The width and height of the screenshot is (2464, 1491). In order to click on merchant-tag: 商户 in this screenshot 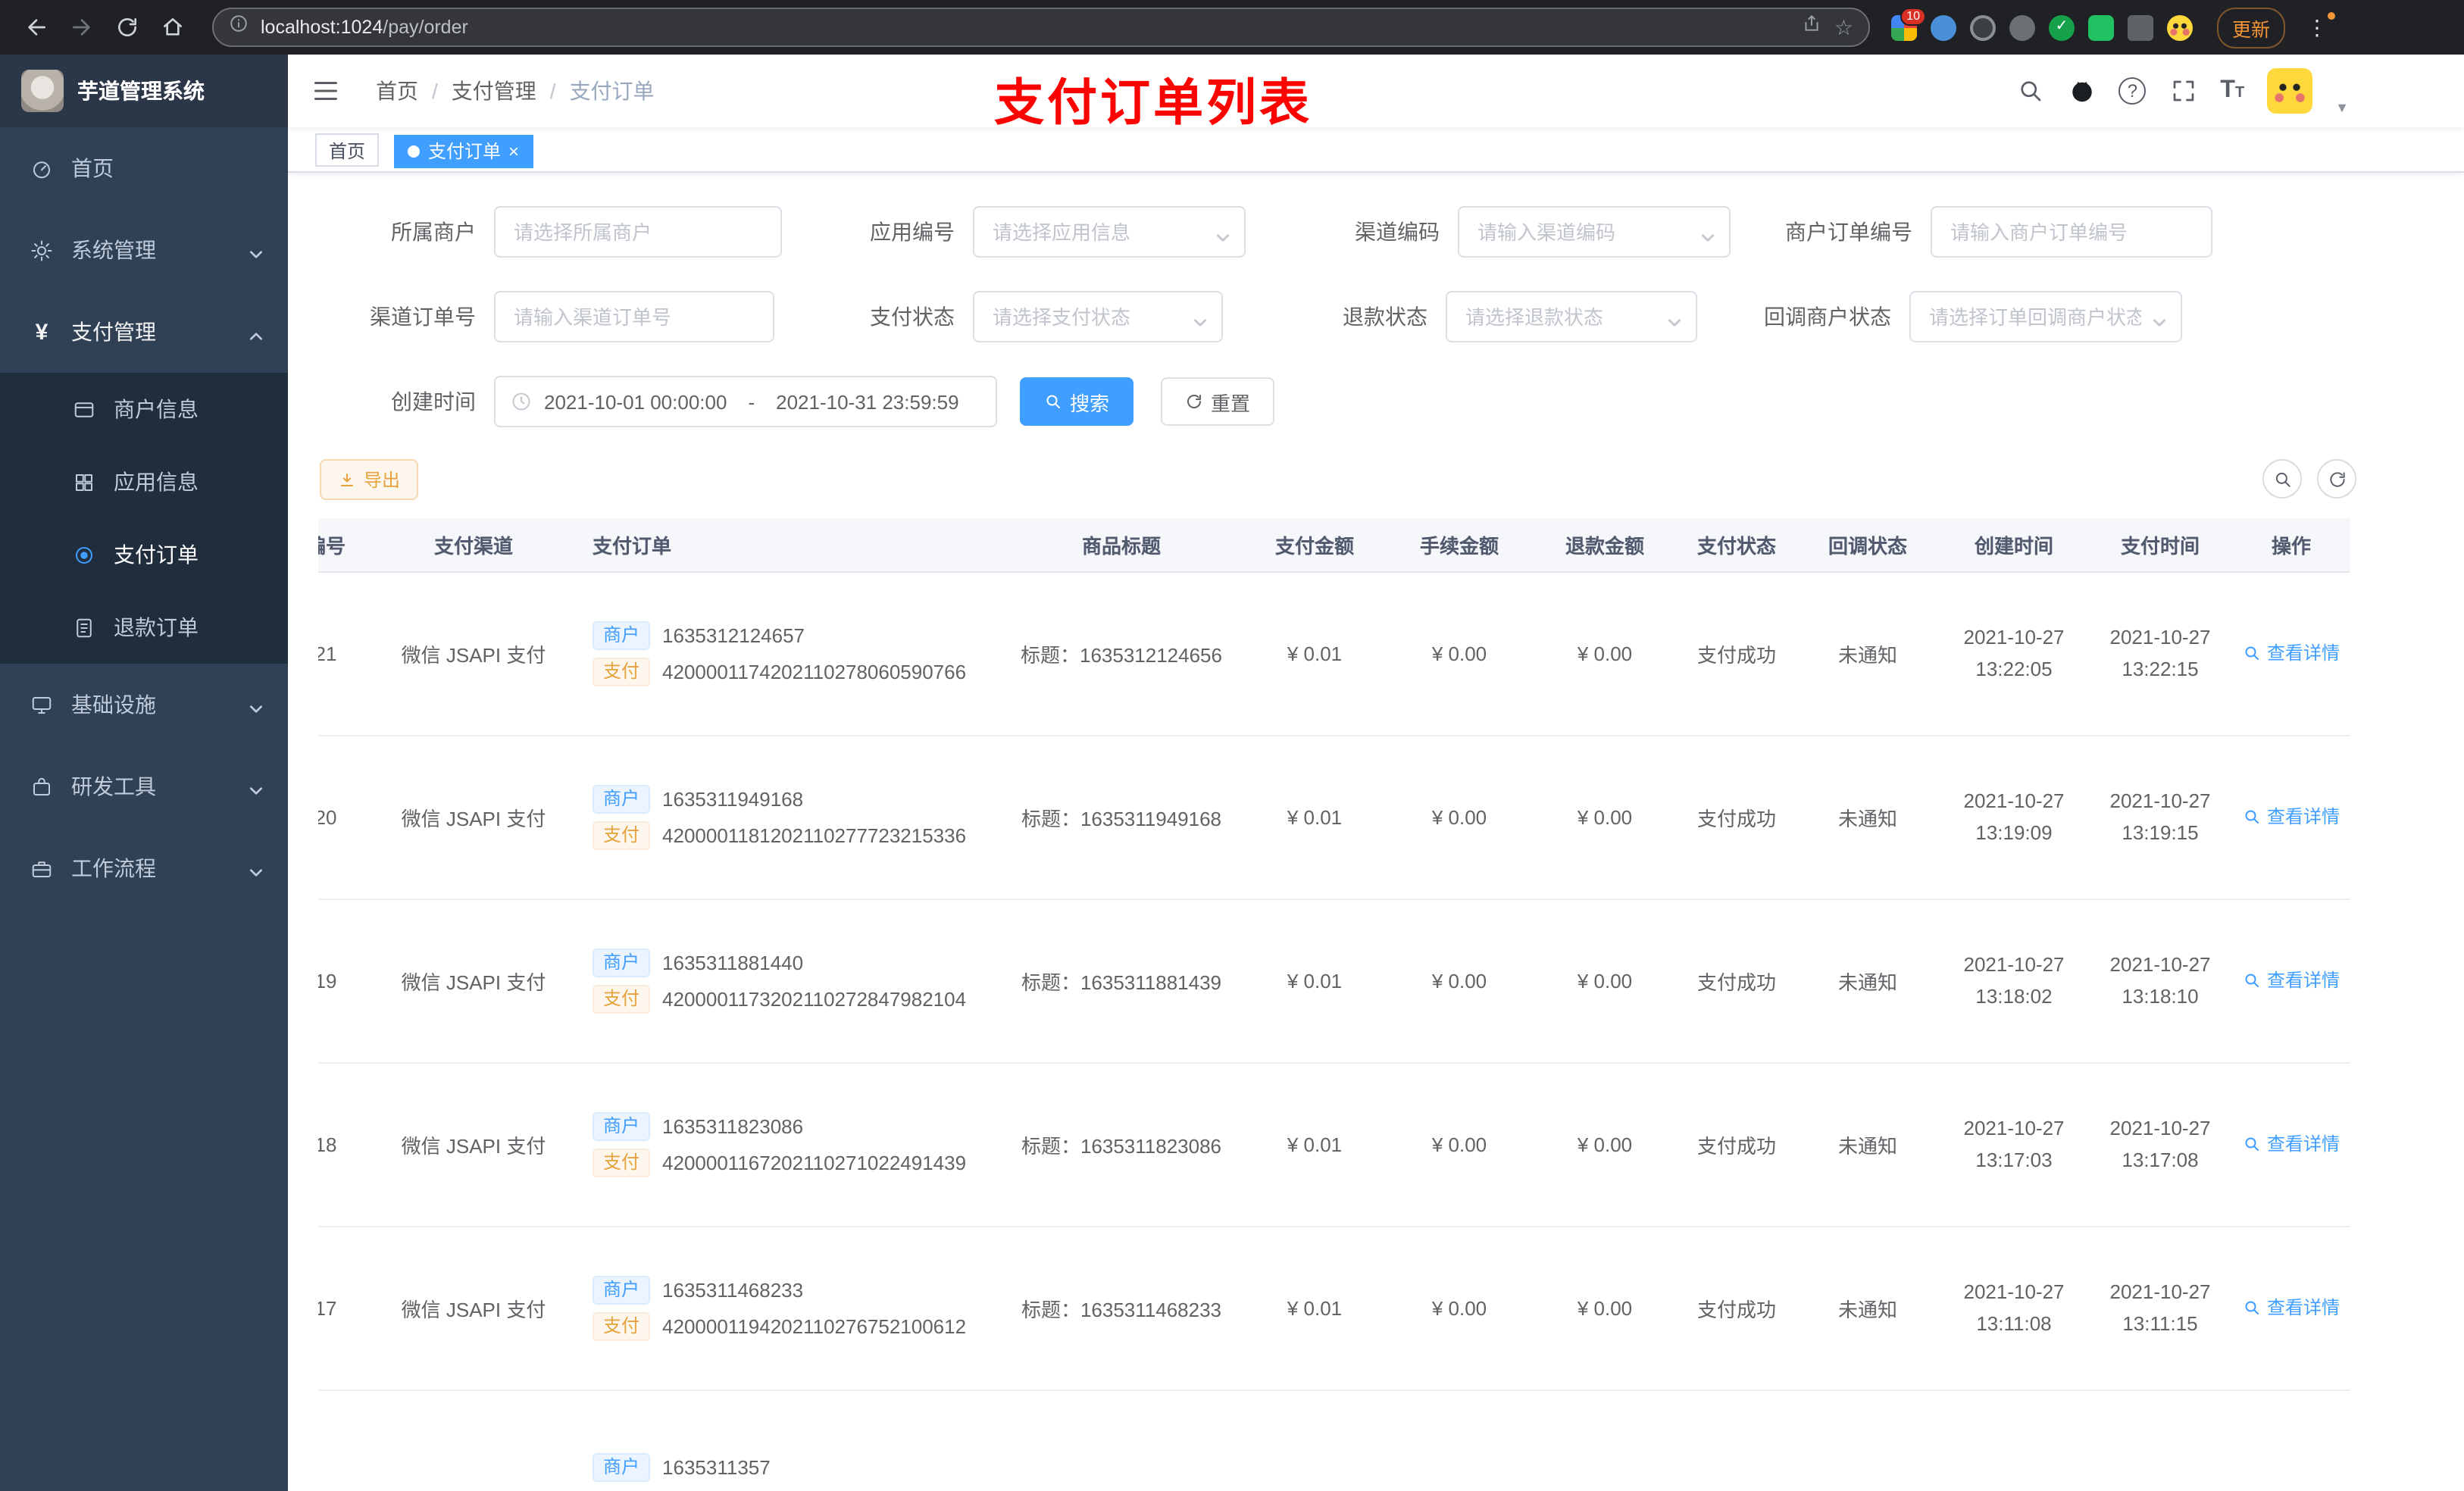, I will do `click(622, 1125)`.